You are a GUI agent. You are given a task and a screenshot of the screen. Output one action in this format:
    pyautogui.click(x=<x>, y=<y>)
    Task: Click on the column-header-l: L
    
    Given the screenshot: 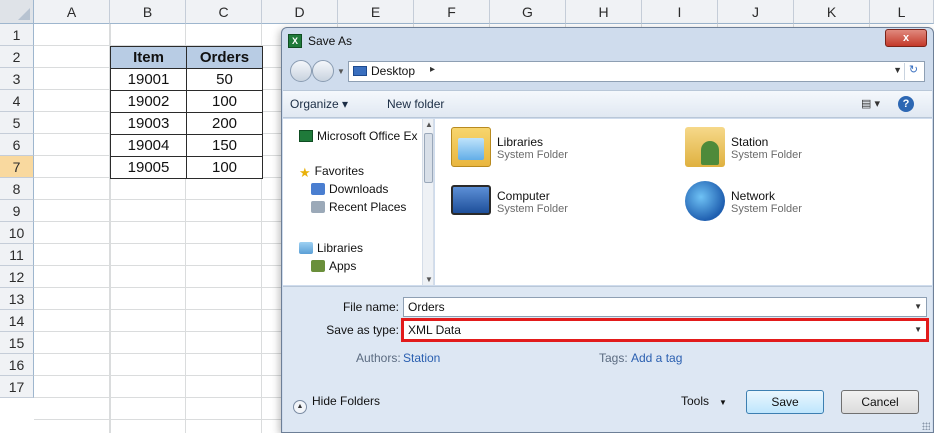 What is the action you would take?
    pyautogui.click(x=902, y=12)
    